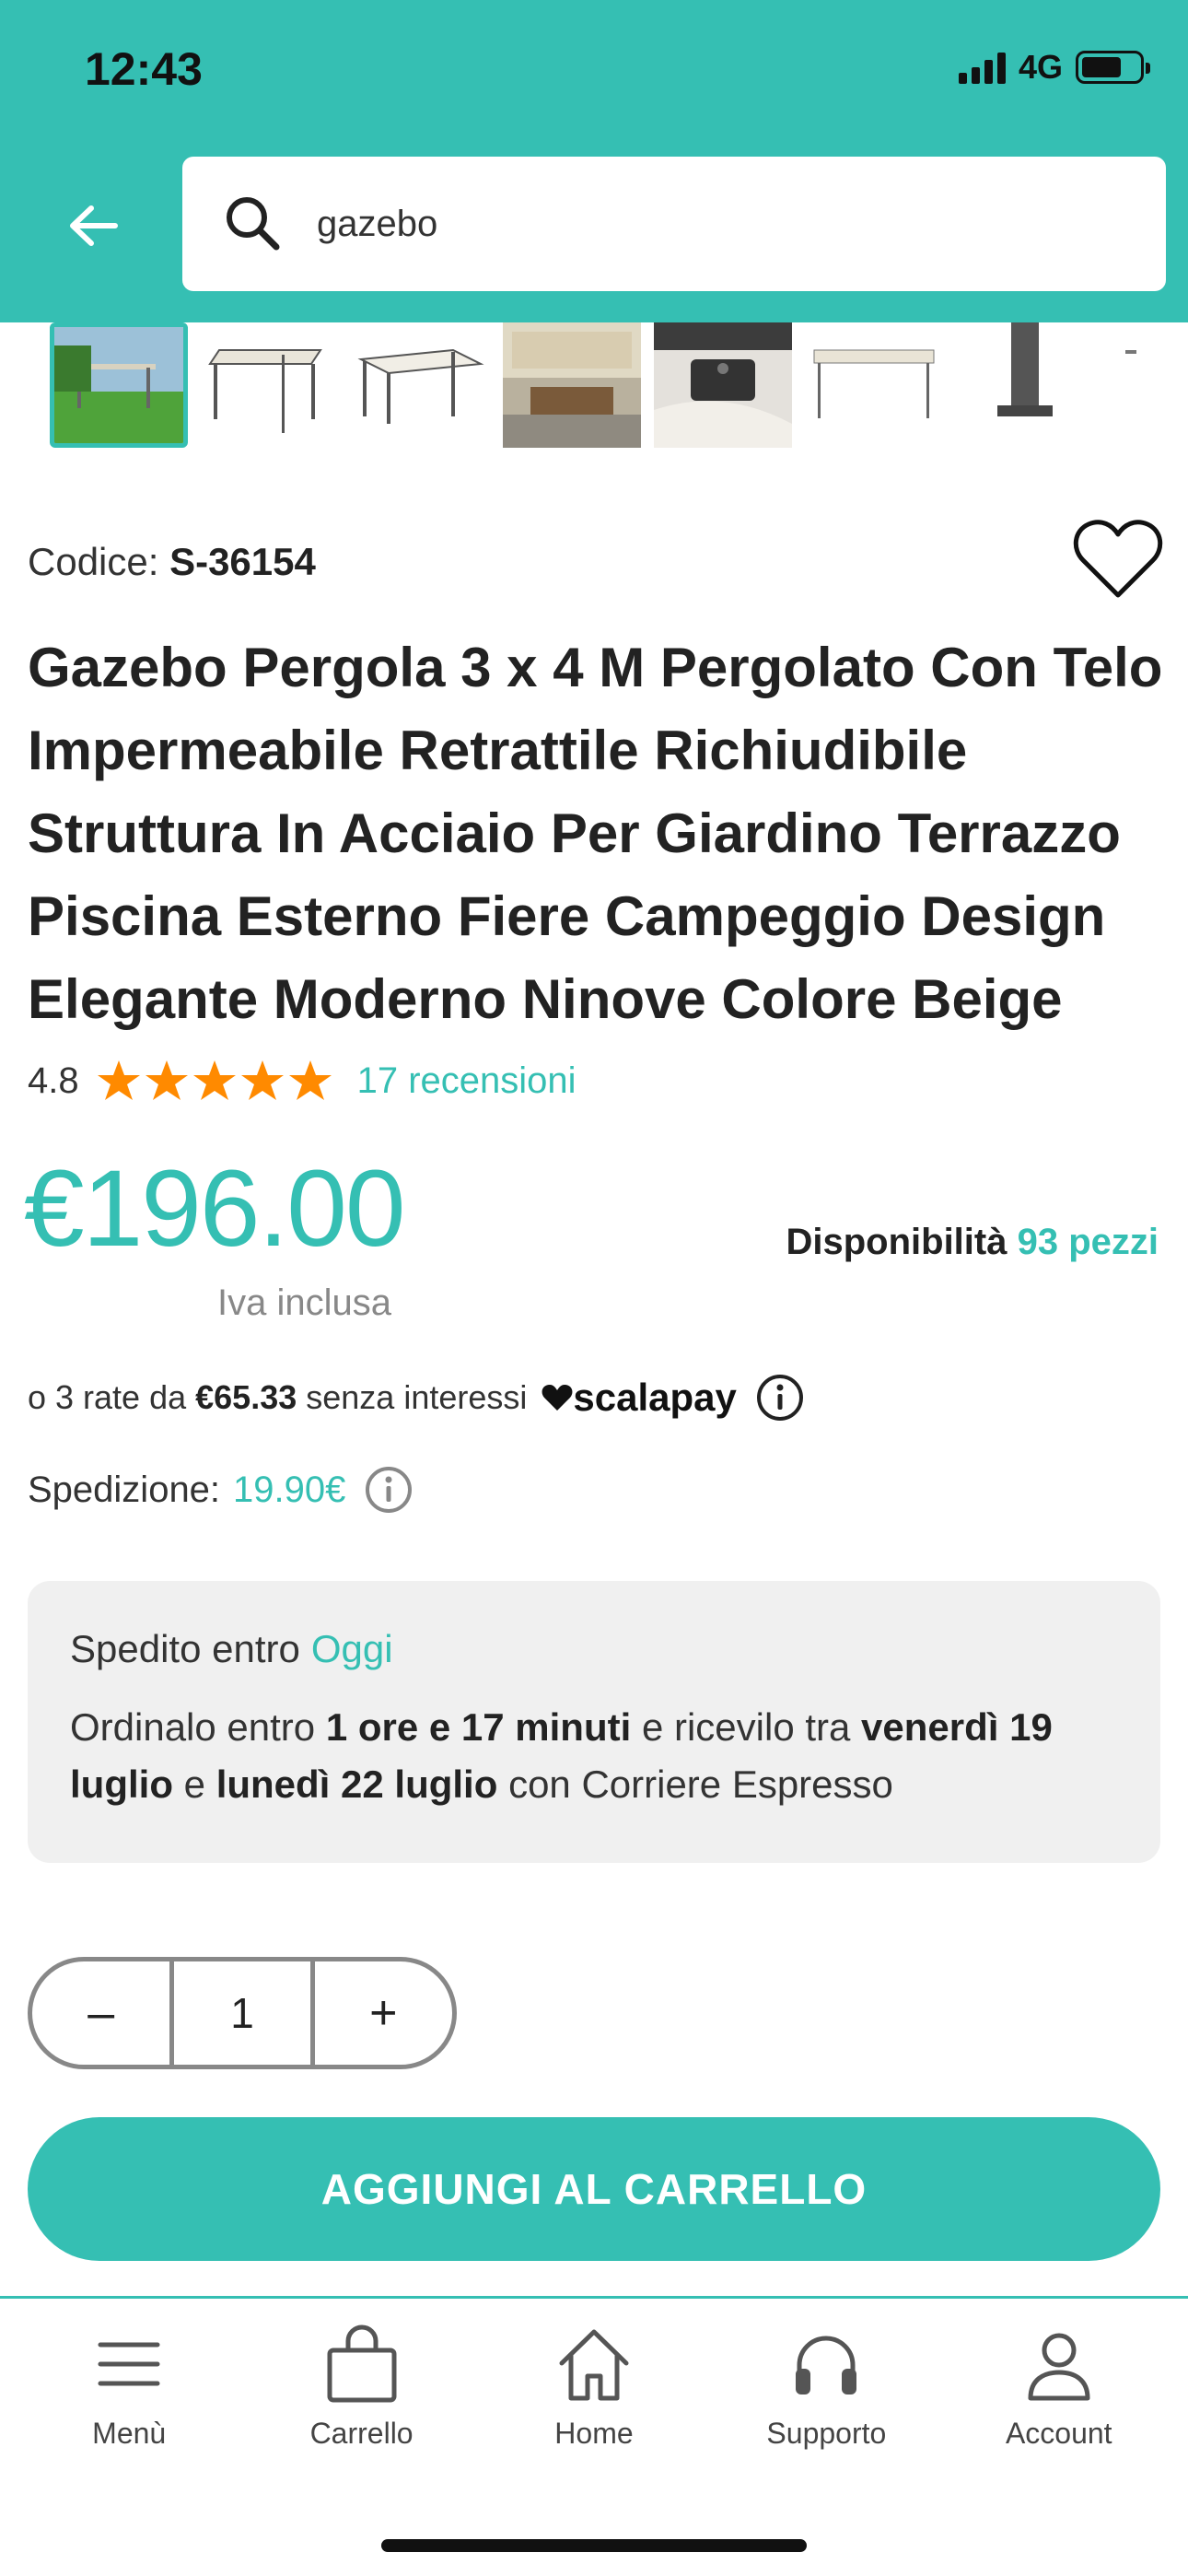 Image resolution: width=1188 pixels, height=2576 pixels. I want to click on search-input, so click(685, 224).